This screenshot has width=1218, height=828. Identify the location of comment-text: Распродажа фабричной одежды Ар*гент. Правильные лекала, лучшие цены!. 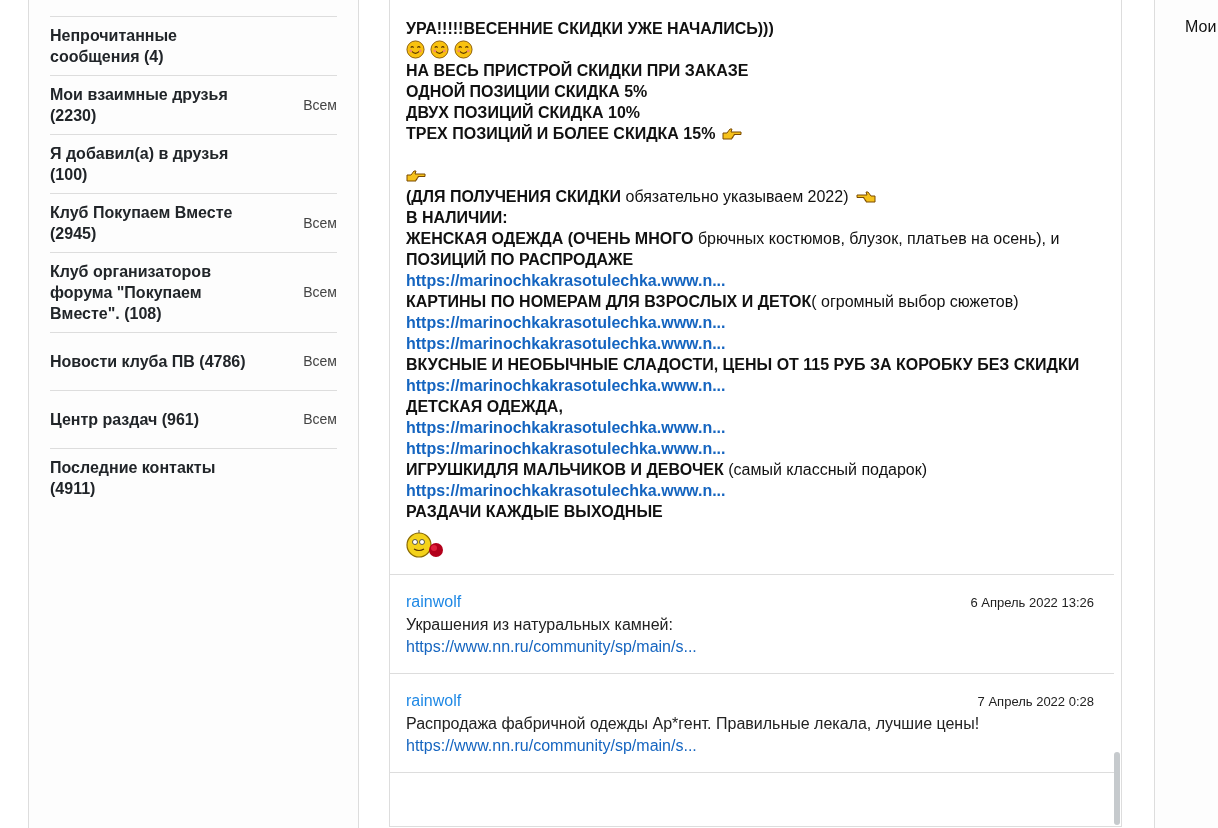
(693, 724).